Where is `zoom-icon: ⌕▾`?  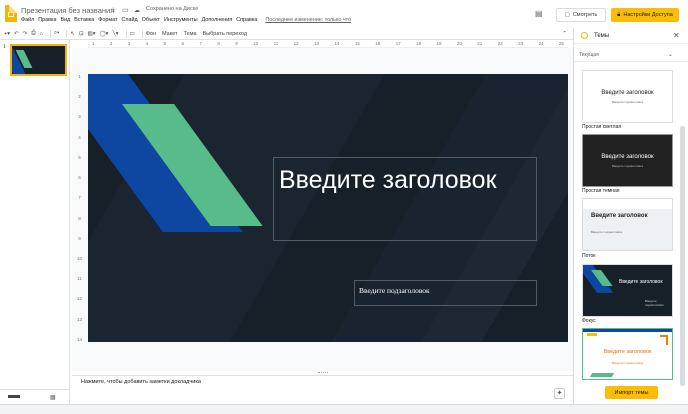 zoom-icon: ⌕▾ is located at coordinates (56, 33).